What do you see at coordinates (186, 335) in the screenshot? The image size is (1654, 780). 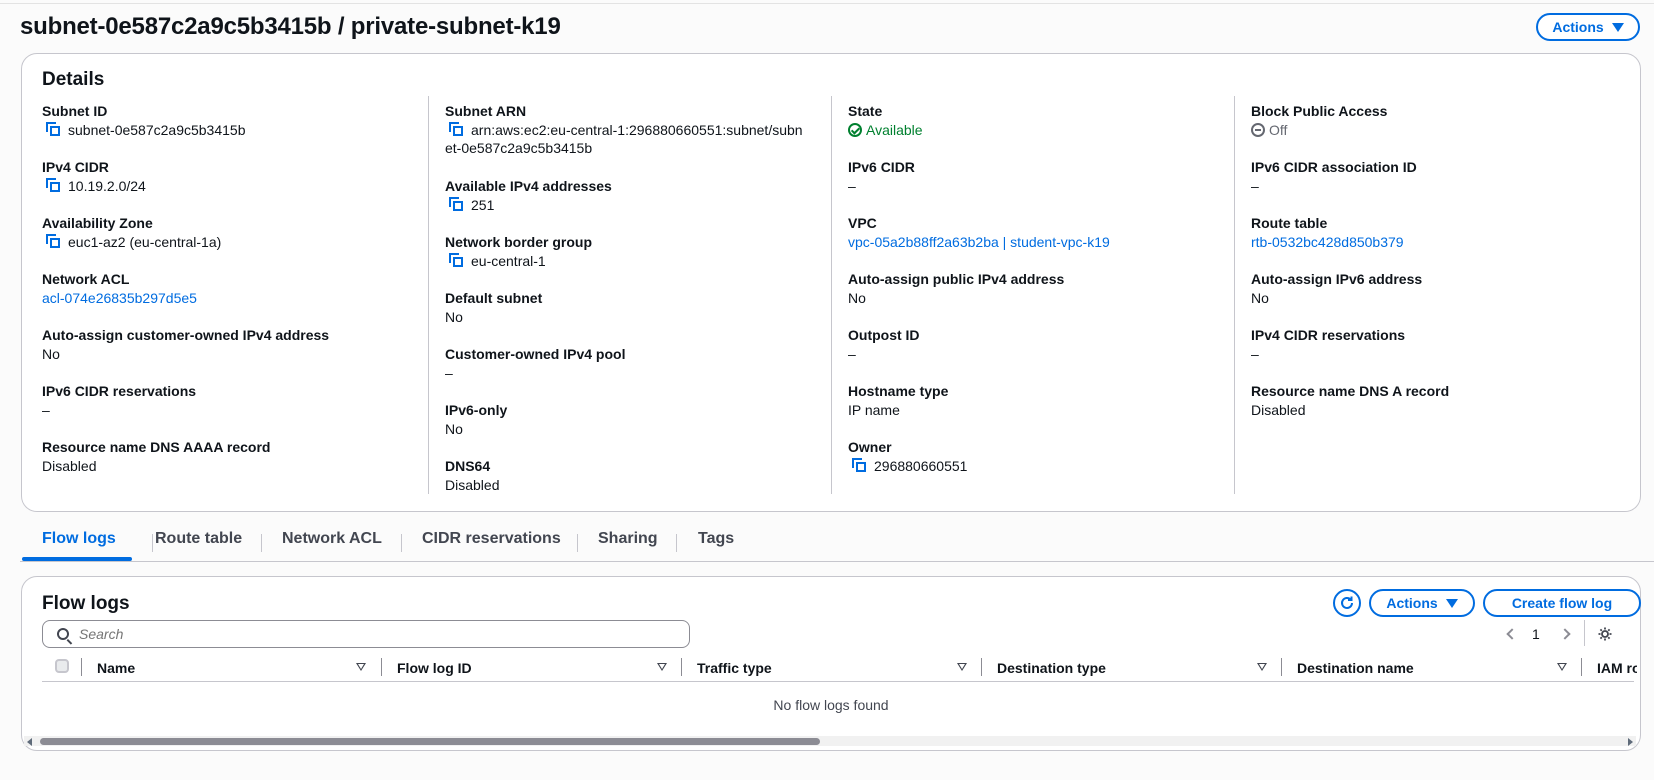 I see `detail-label: Auto-assign customer-owned IPv4 address` at bounding box center [186, 335].